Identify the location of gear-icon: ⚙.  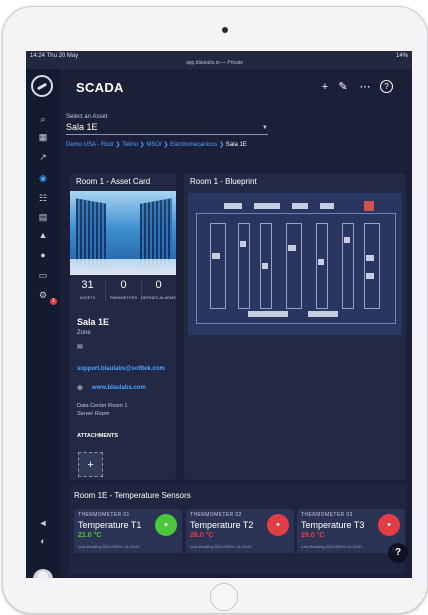
(43, 295).